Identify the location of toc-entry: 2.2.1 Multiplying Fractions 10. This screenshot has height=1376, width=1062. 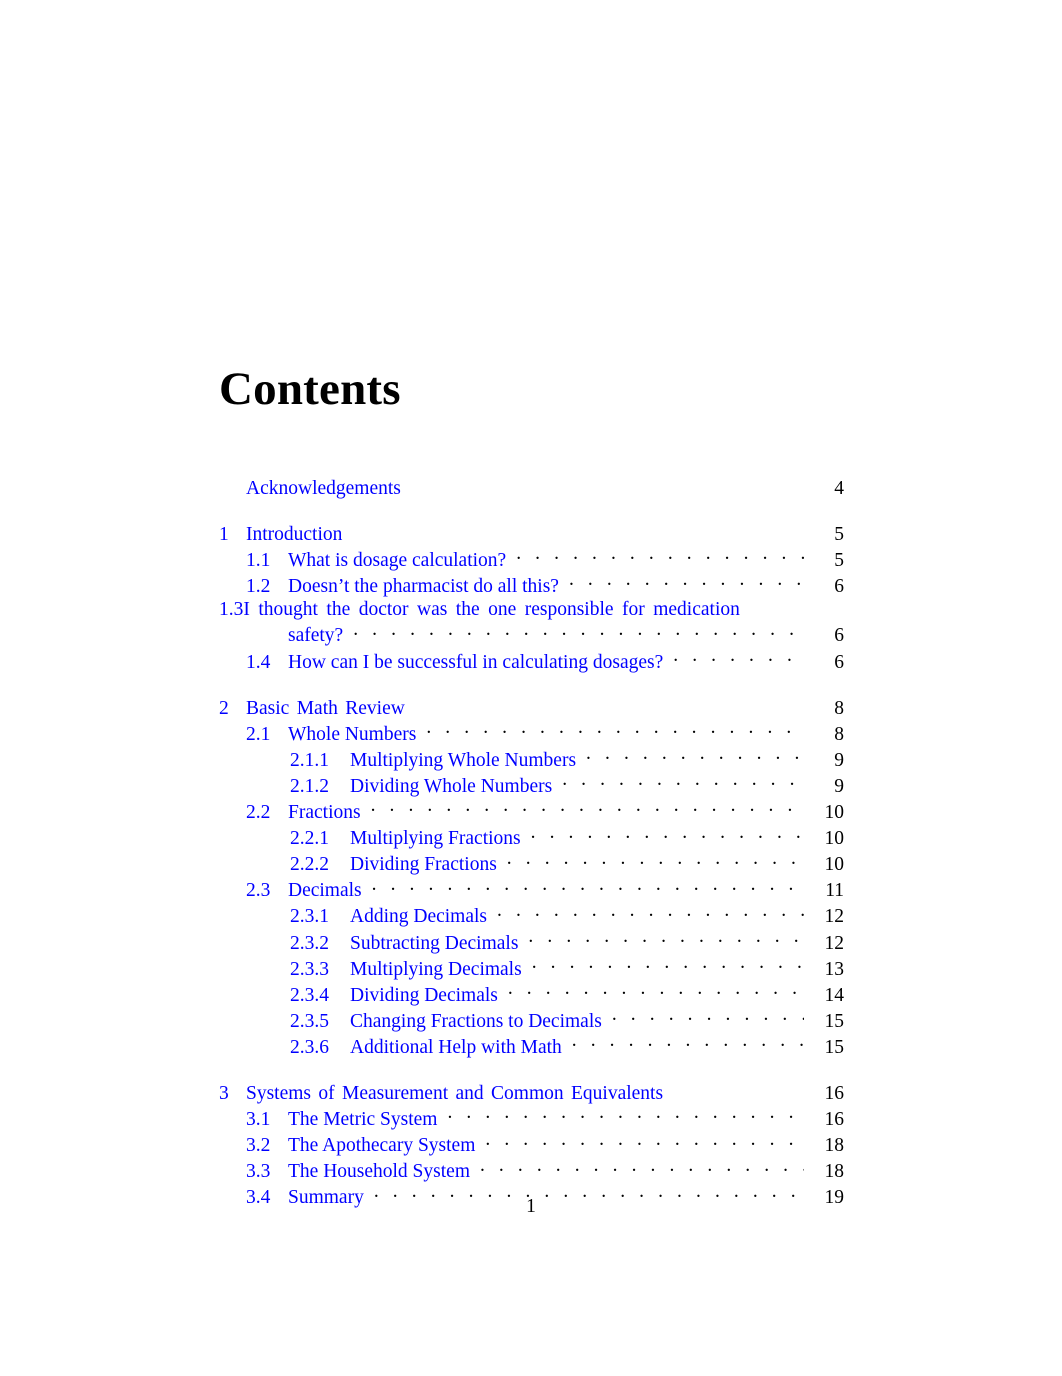
(531, 838).